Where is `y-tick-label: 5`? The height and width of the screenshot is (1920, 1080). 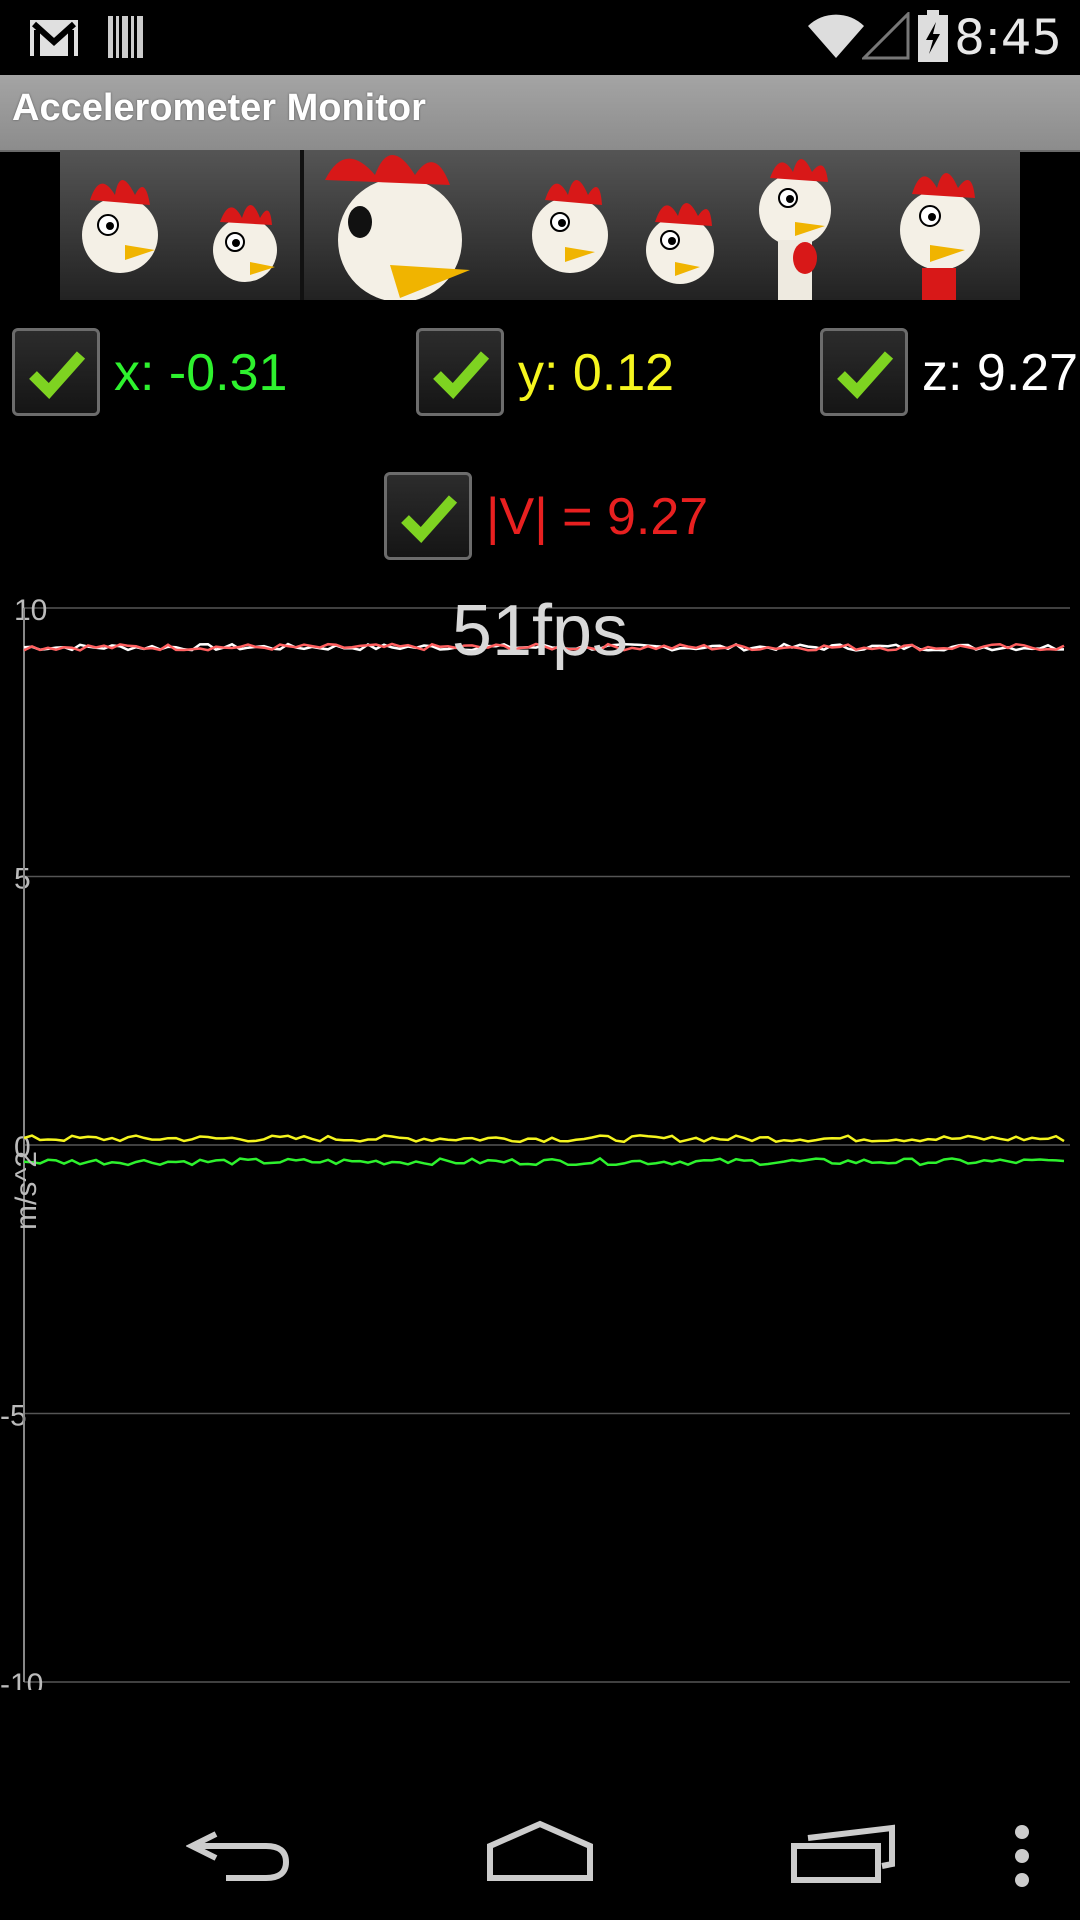
y-tick-label: 5 is located at coordinates (22, 879).